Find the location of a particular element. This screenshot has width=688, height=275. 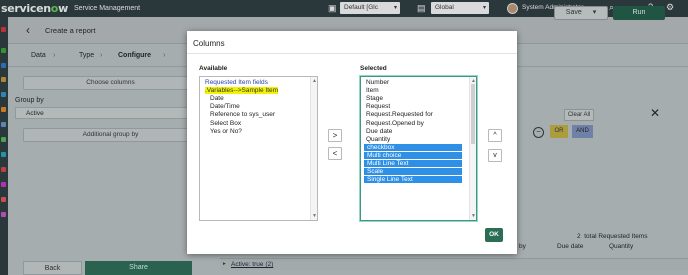

move-down-button: v is located at coordinates (495, 155).